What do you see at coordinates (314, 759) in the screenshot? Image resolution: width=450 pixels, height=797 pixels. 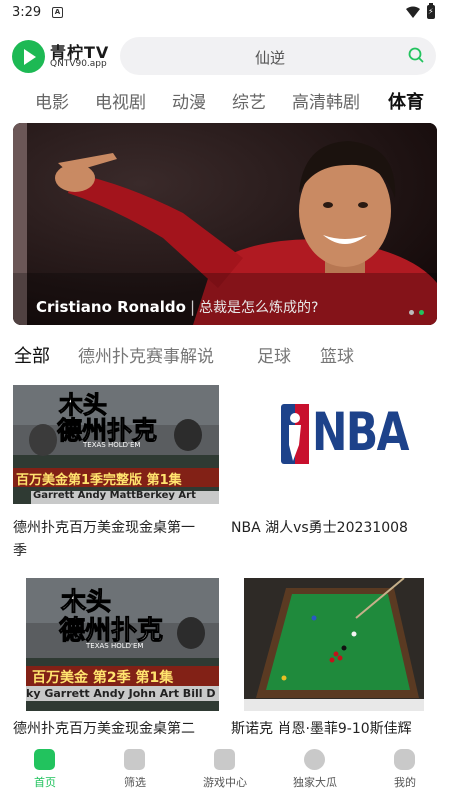 I see `melon-icon` at bounding box center [314, 759].